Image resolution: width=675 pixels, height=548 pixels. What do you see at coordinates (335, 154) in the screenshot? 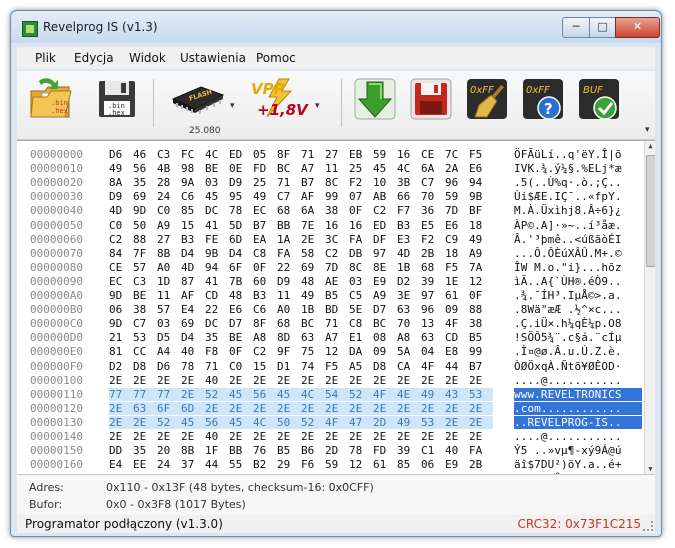
I see `hex-byte: 27` at bounding box center [335, 154].